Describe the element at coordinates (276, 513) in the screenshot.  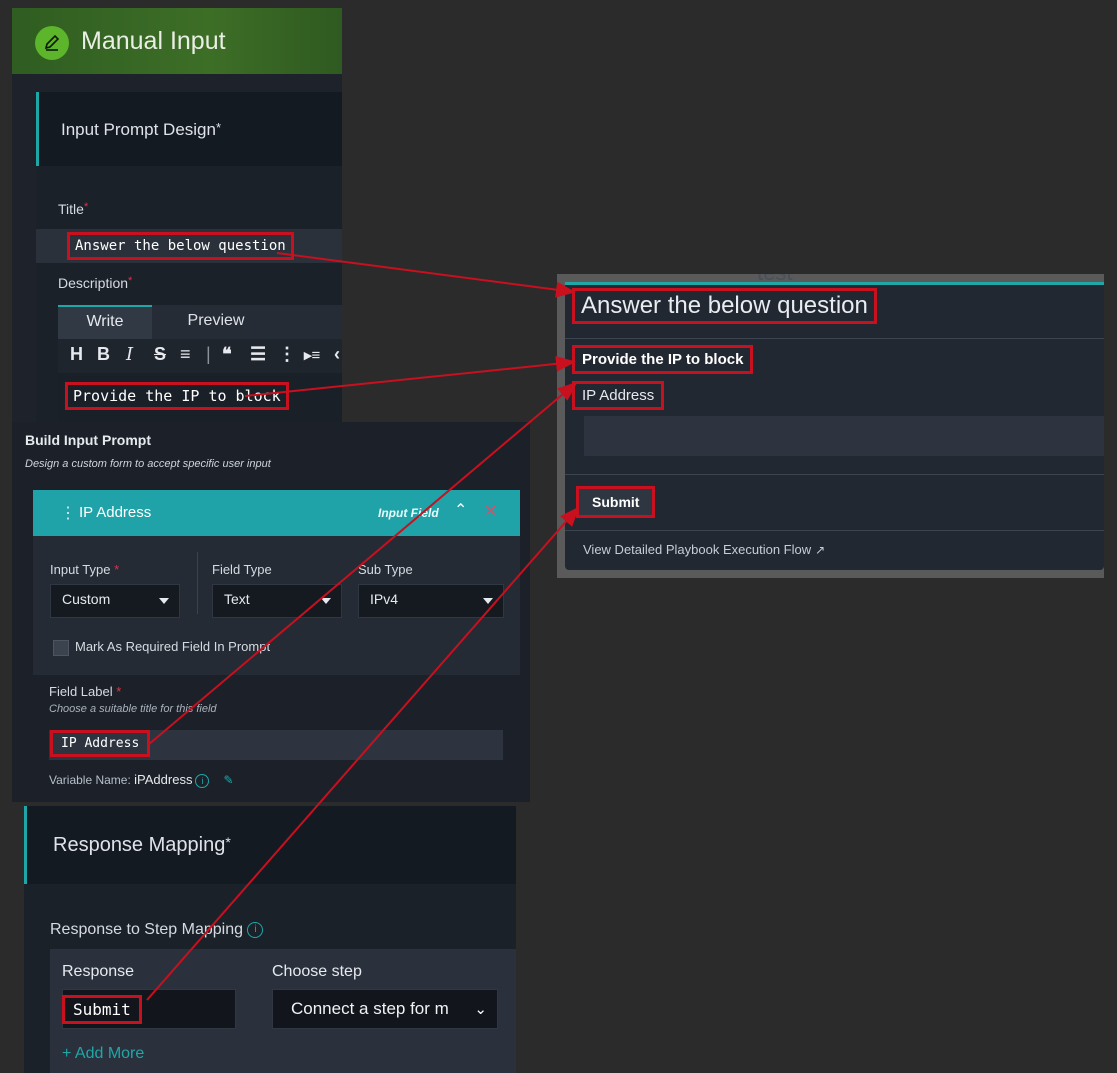
I see `input-field-card-header: ⋮ IP Address Input Field ⌃ ✕` at that location.